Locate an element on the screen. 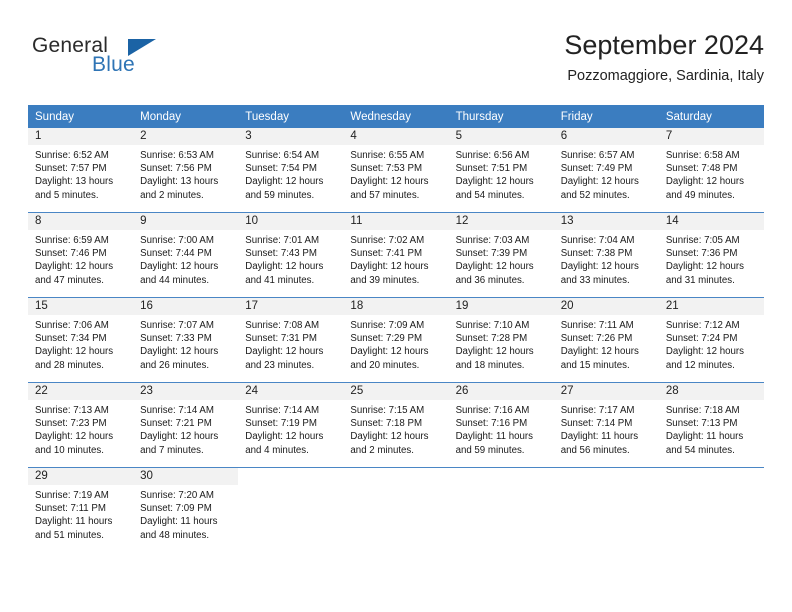 The width and height of the screenshot is (792, 612). daylight-text-line1: Daylight: 13 hours is located at coordinates (179, 182).